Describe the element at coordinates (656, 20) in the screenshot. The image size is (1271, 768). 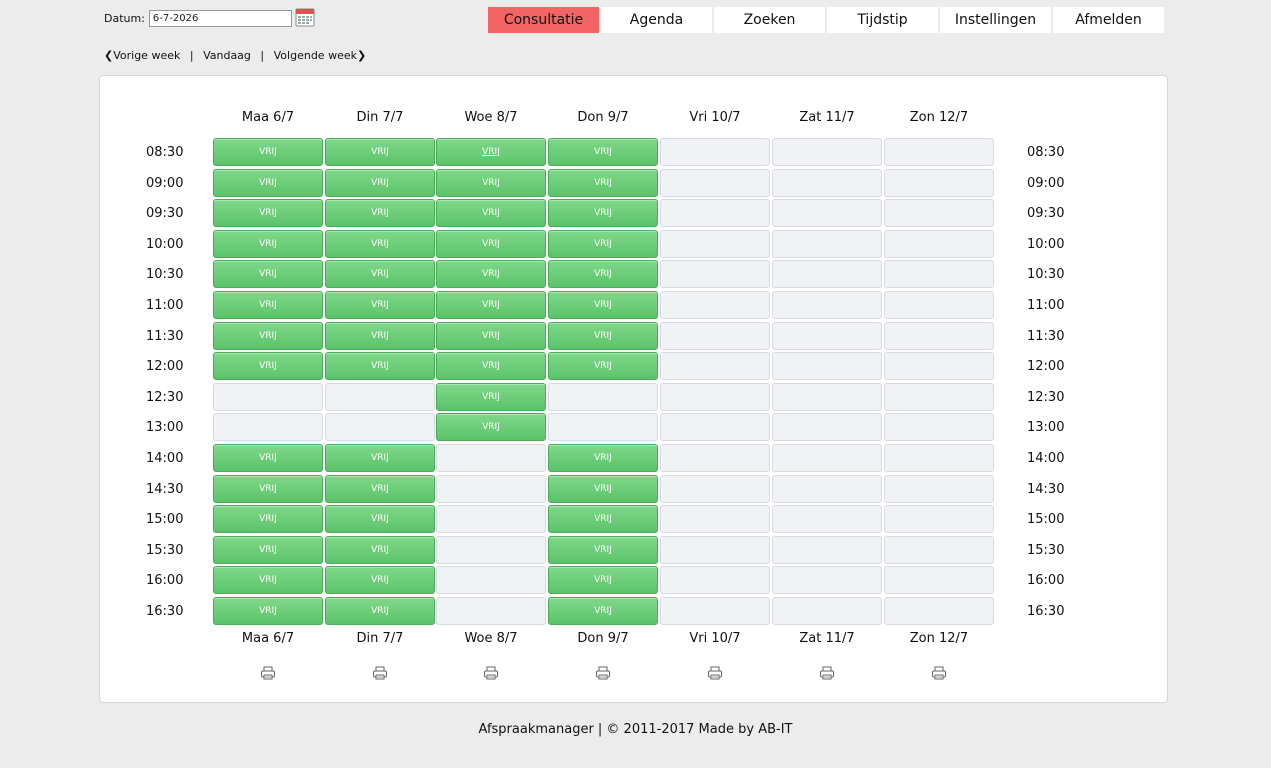
I see `nav-agenda: Agenda` at that location.